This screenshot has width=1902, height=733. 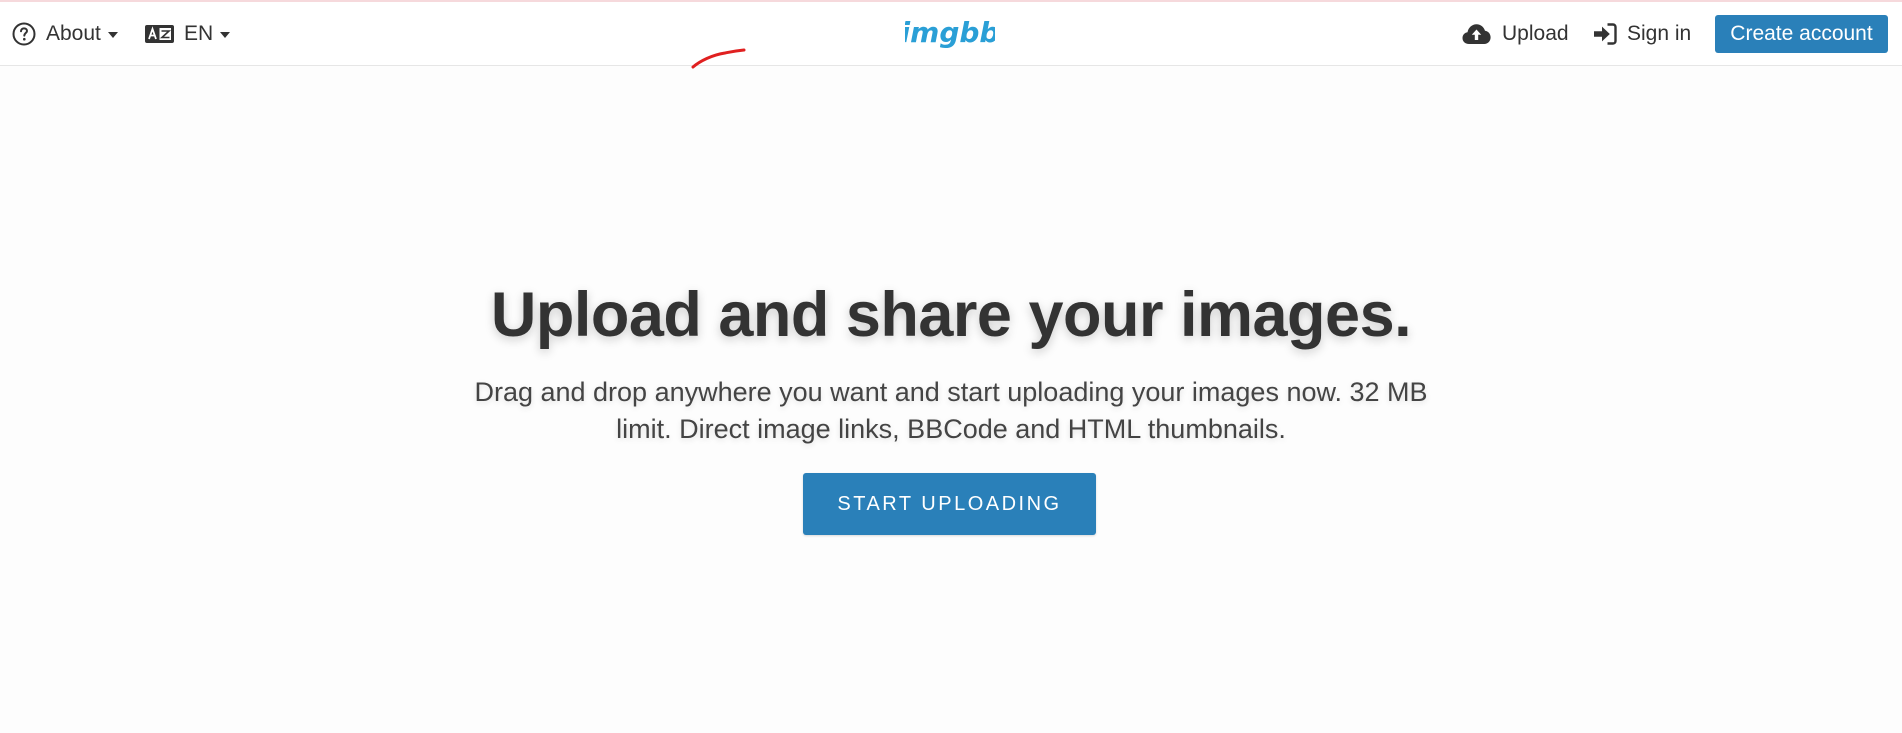 I want to click on svg-text: imgbb, so click(x=950, y=32).